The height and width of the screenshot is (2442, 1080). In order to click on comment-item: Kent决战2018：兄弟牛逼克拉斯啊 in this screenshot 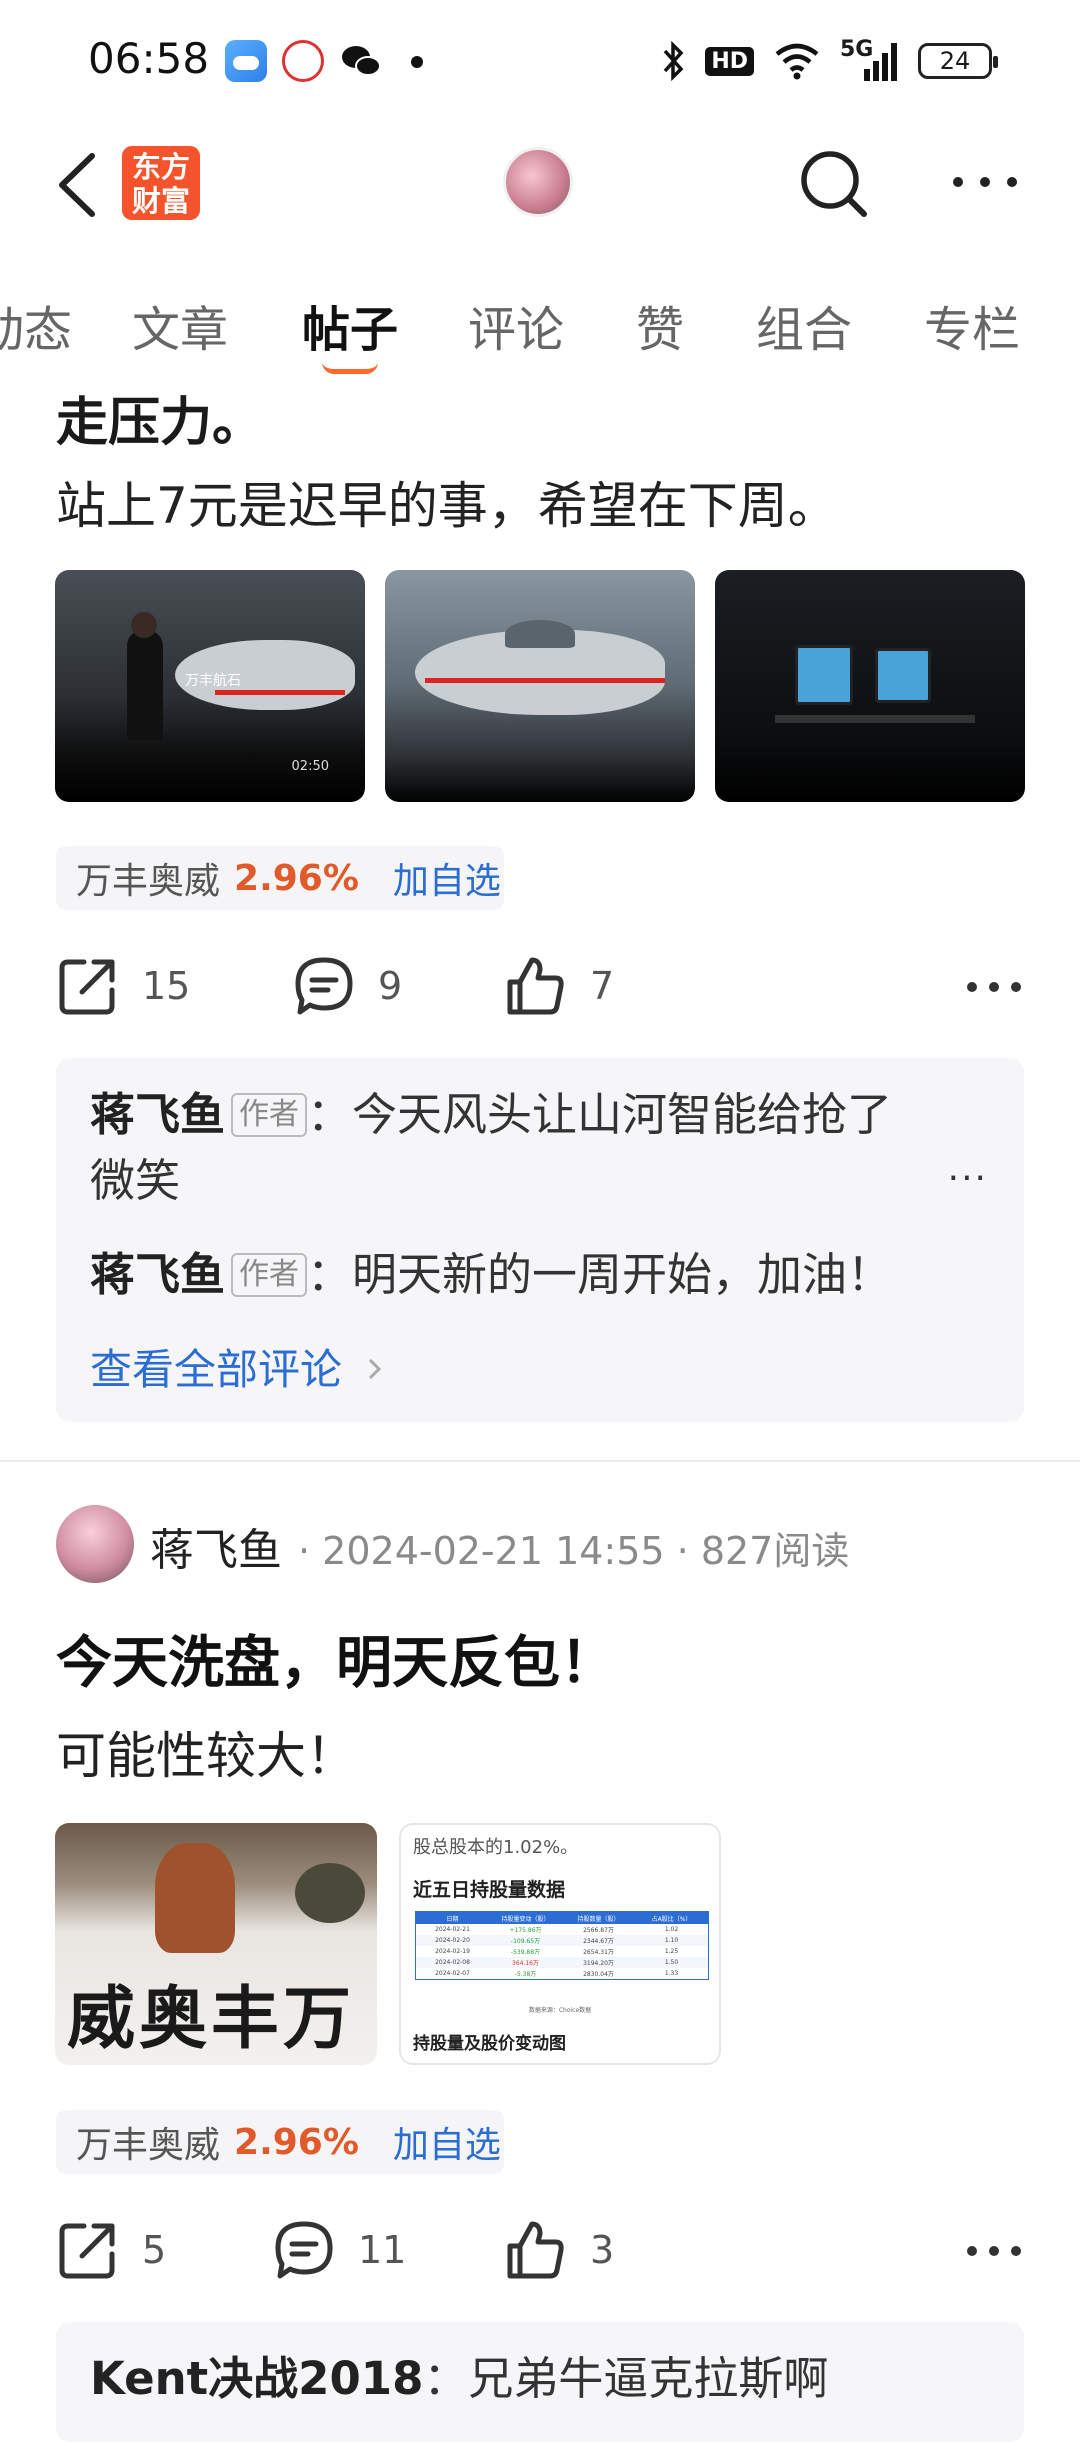, I will do `click(459, 2379)`.